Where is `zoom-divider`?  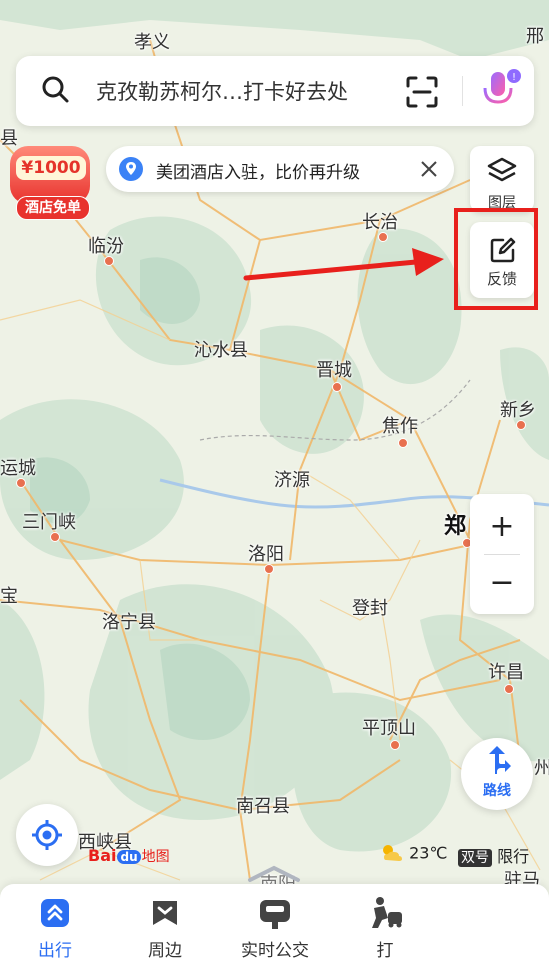 zoom-divider is located at coordinates (502, 554).